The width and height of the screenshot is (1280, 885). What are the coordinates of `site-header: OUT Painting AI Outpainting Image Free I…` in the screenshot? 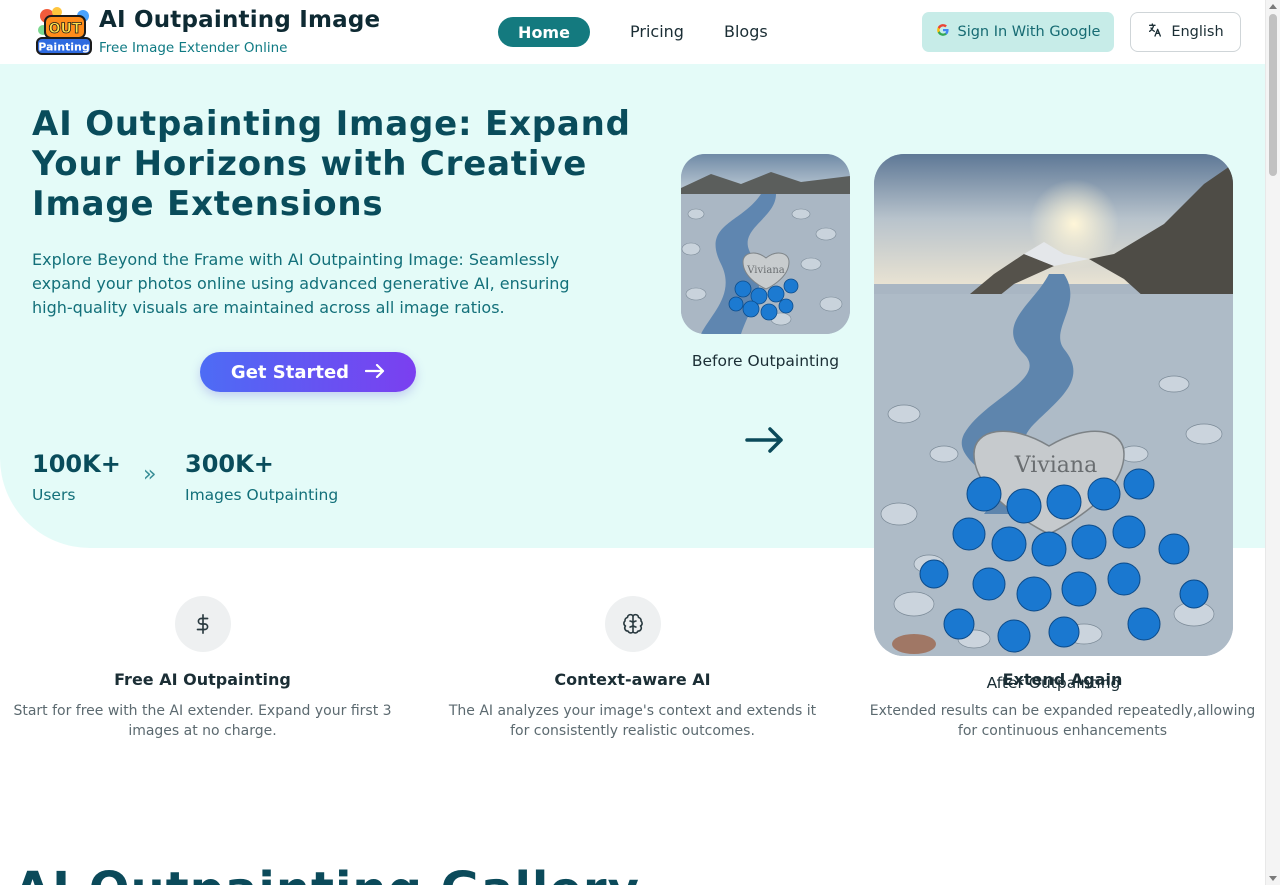 It's located at (632, 32).